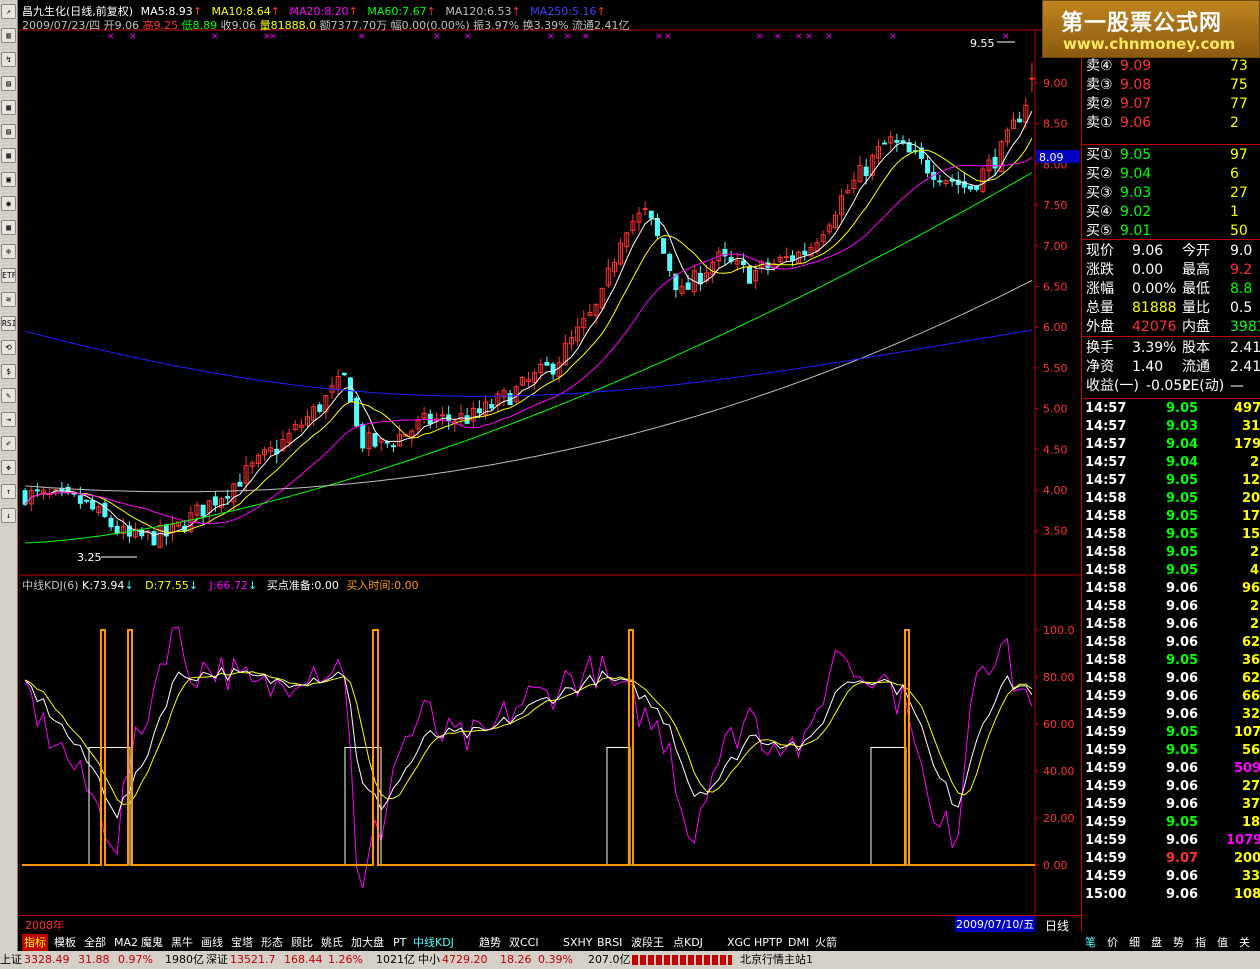 Image resolution: width=1260 pixels, height=969 pixels. I want to click on indicator-tab: 模板, so click(65, 942).